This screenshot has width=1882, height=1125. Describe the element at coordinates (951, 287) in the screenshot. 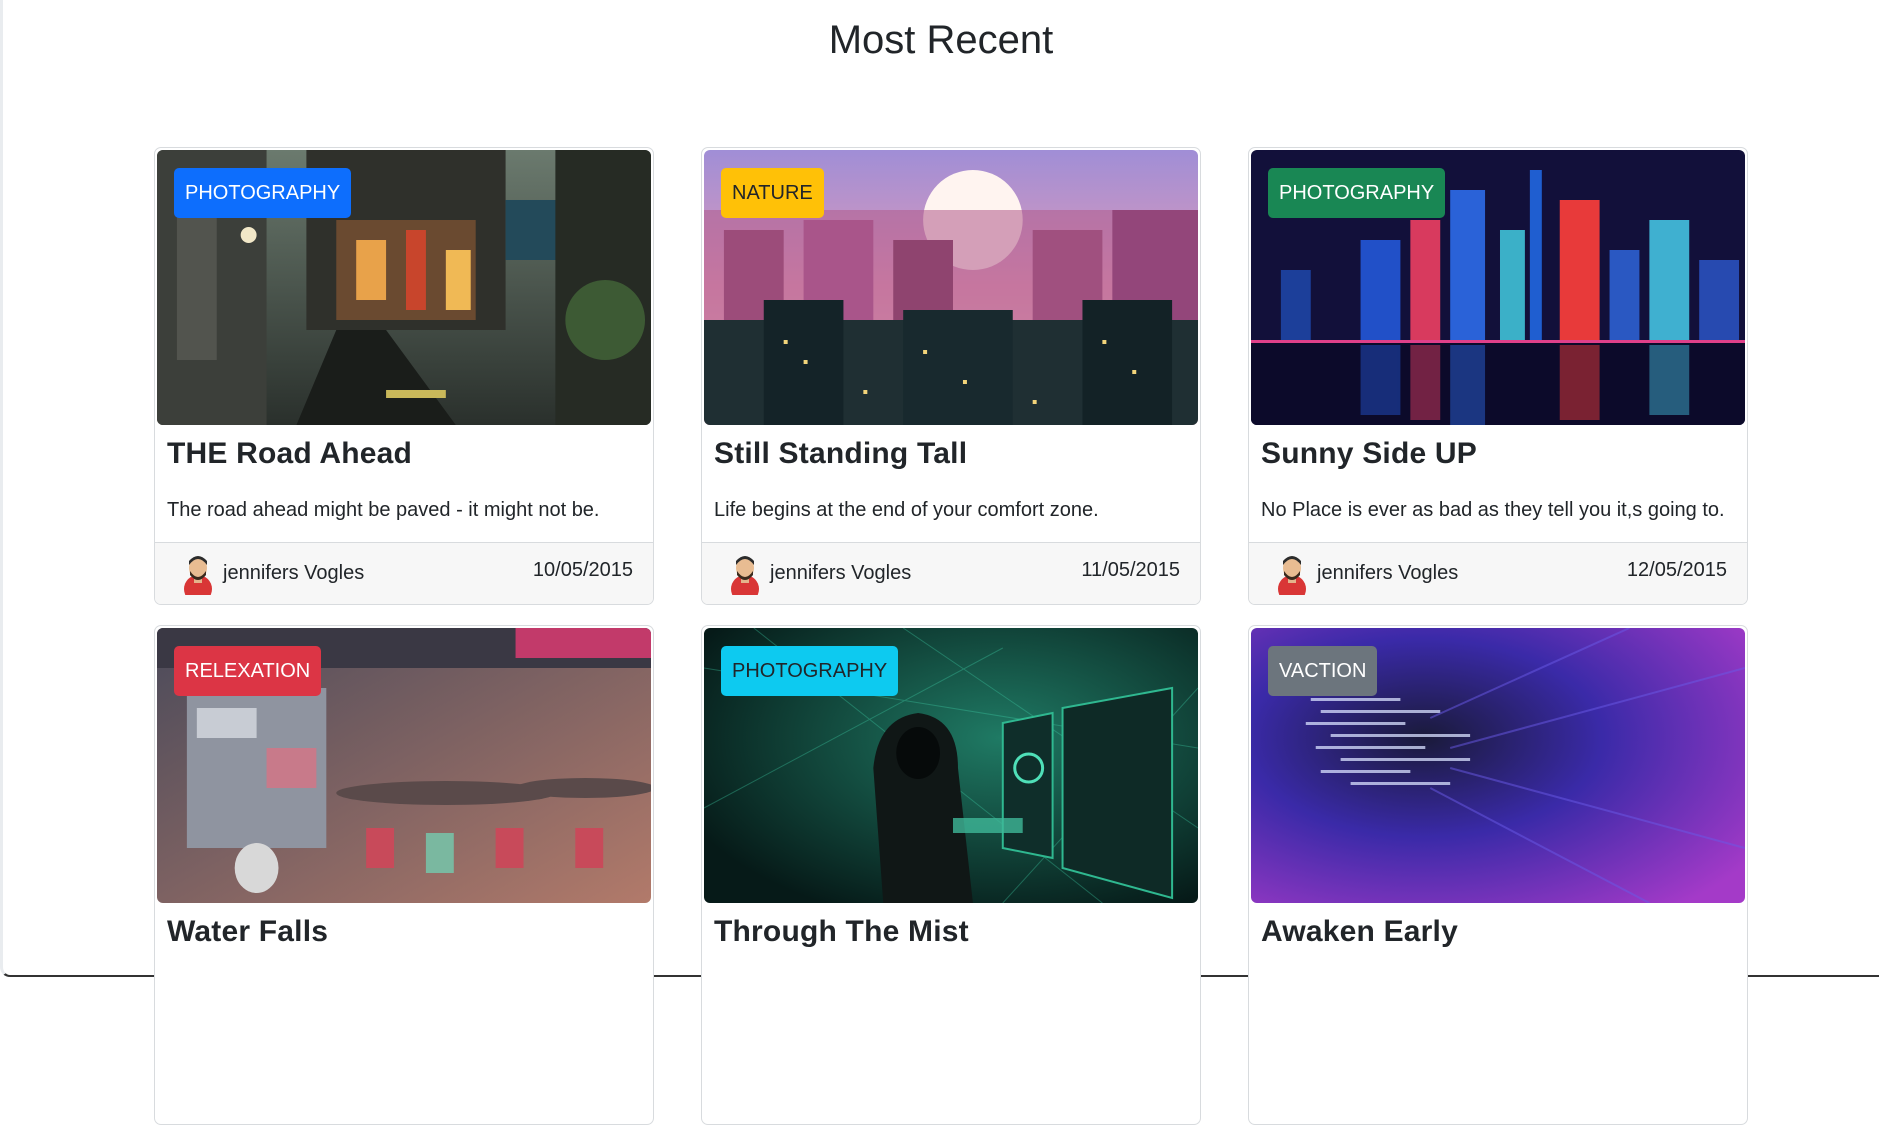

I see `post-image: NATURE` at that location.